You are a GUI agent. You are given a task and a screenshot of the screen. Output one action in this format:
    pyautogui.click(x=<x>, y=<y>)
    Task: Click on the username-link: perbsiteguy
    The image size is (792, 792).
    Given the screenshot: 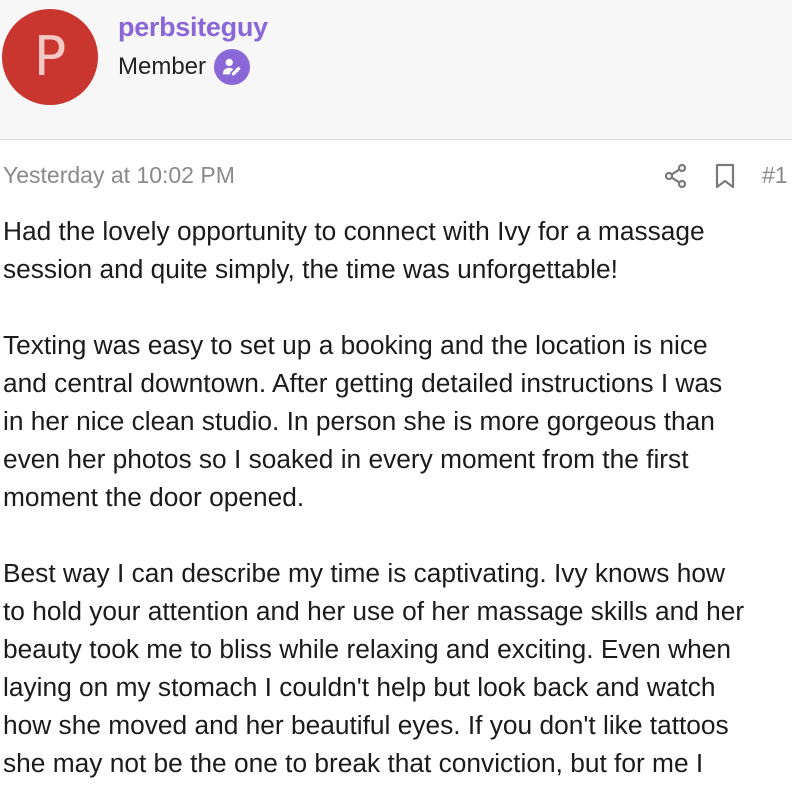 What is the action you would take?
    pyautogui.click(x=193, y=27)
    